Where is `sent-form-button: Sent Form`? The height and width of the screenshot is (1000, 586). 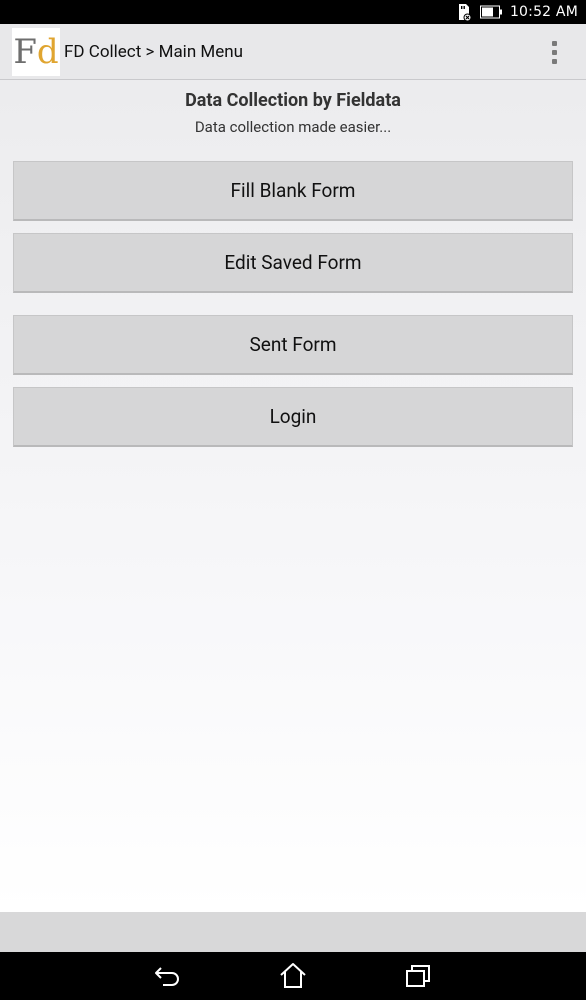
sent-form-button: Sent Form is located at coordinates (293, 345).